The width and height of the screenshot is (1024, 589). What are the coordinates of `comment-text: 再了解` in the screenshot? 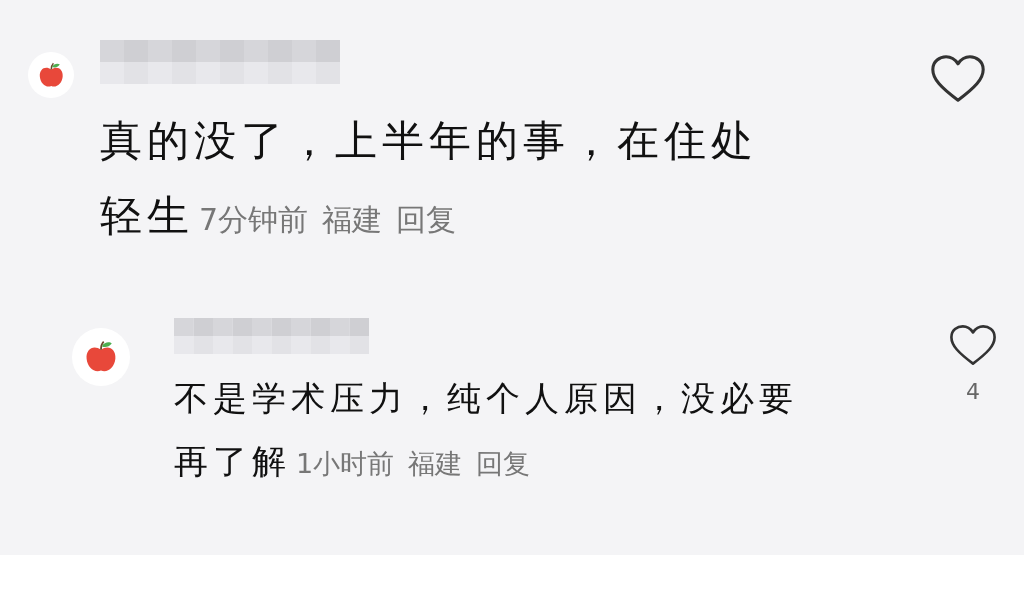 It's located at (232, 461).